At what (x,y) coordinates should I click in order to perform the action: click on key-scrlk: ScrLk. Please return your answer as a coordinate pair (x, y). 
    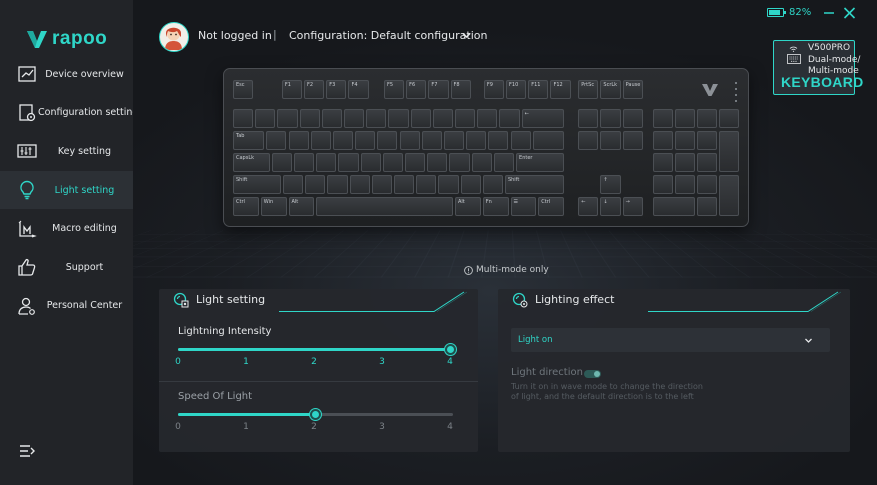
    Looking at the image, I should click on (610, 89).